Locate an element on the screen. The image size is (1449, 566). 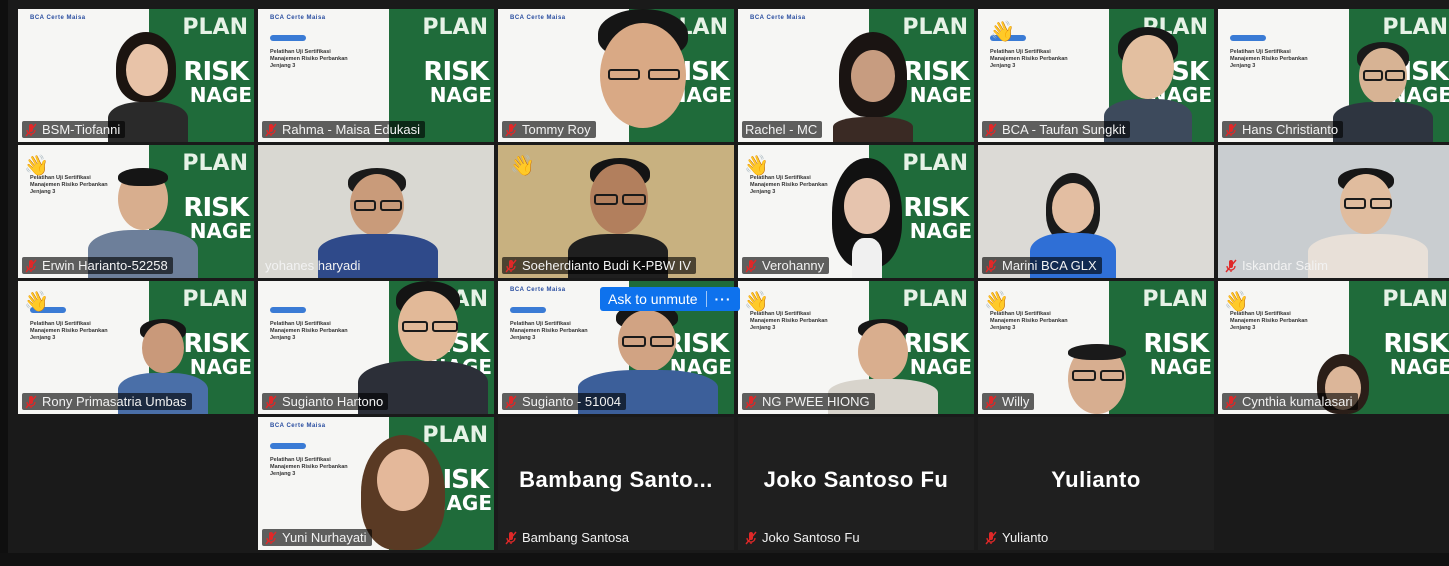
participant-name-label: NG PWEE HIONG is located at coordinates (808, 401).